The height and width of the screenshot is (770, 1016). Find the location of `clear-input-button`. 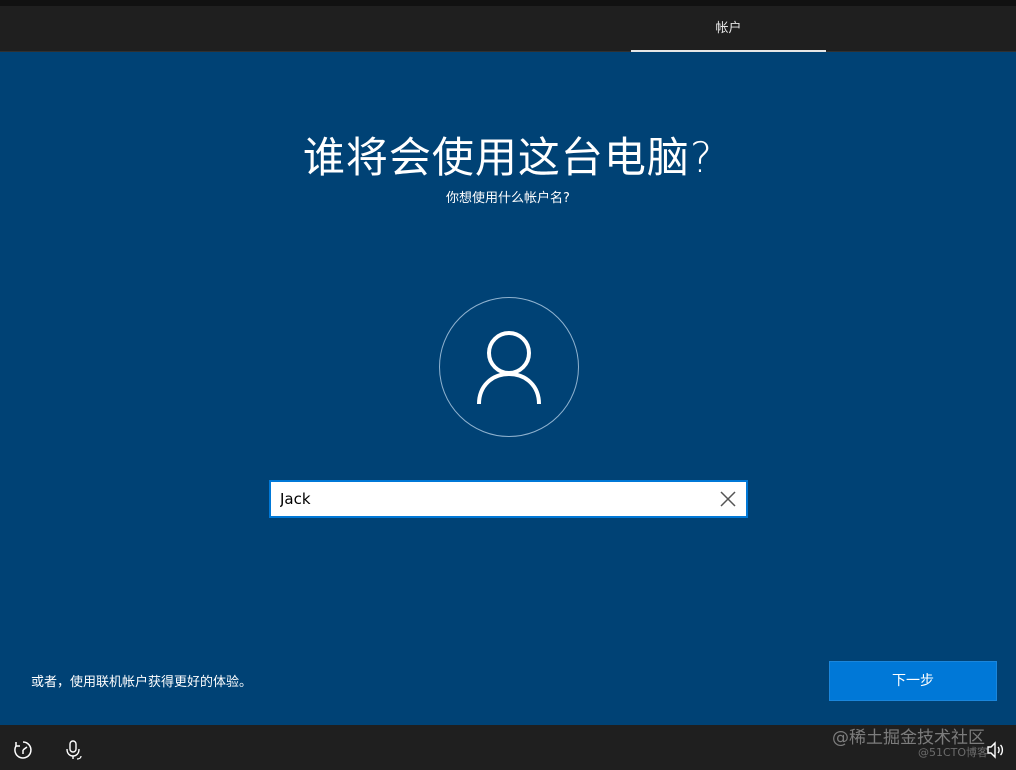

clear-input-button is located at coordinates (728, 499).